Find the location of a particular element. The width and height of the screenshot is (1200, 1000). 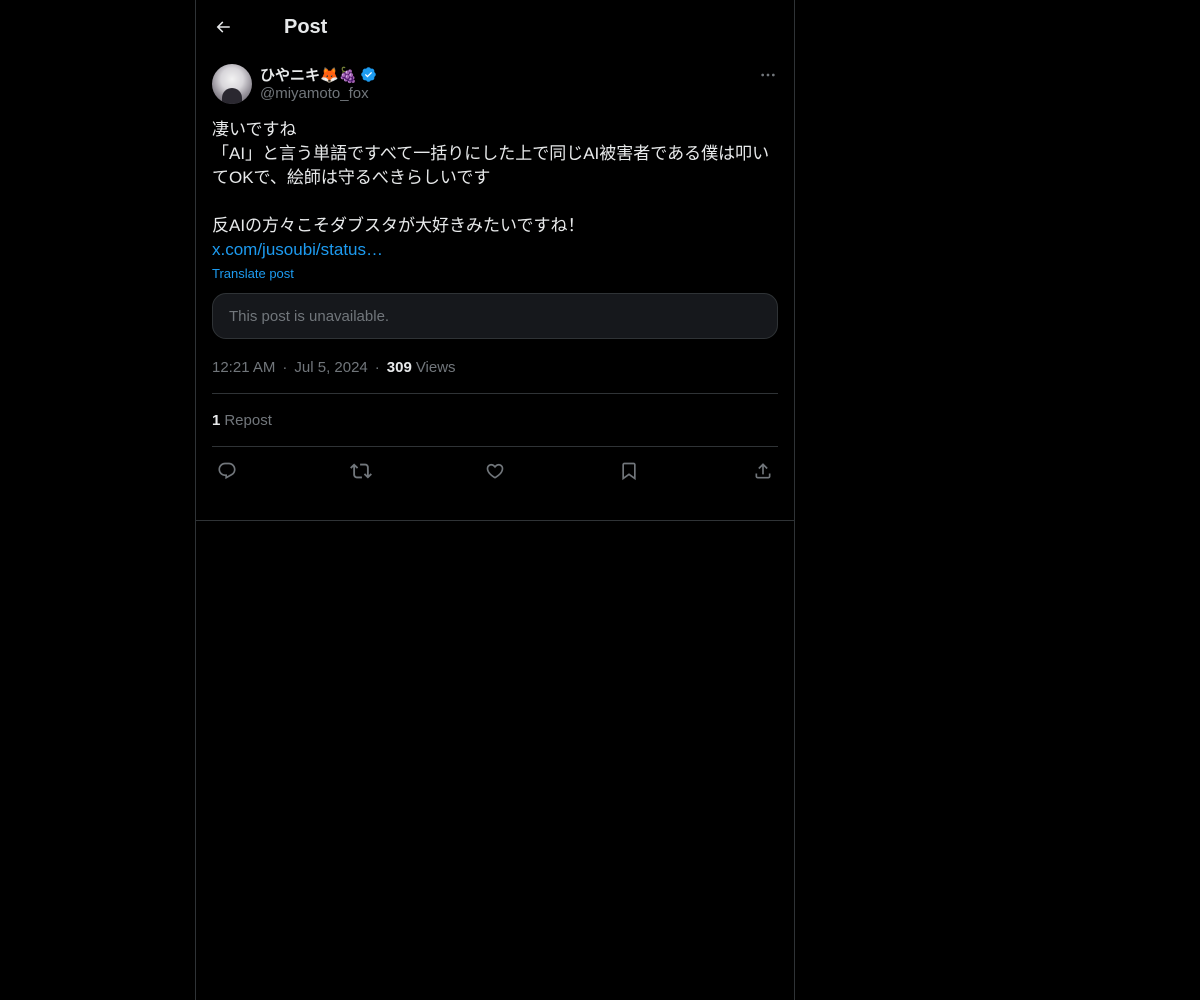

author-row: ひやニキ🦊🍇 @miyamoto_fox is located at coordinates (495, 84).